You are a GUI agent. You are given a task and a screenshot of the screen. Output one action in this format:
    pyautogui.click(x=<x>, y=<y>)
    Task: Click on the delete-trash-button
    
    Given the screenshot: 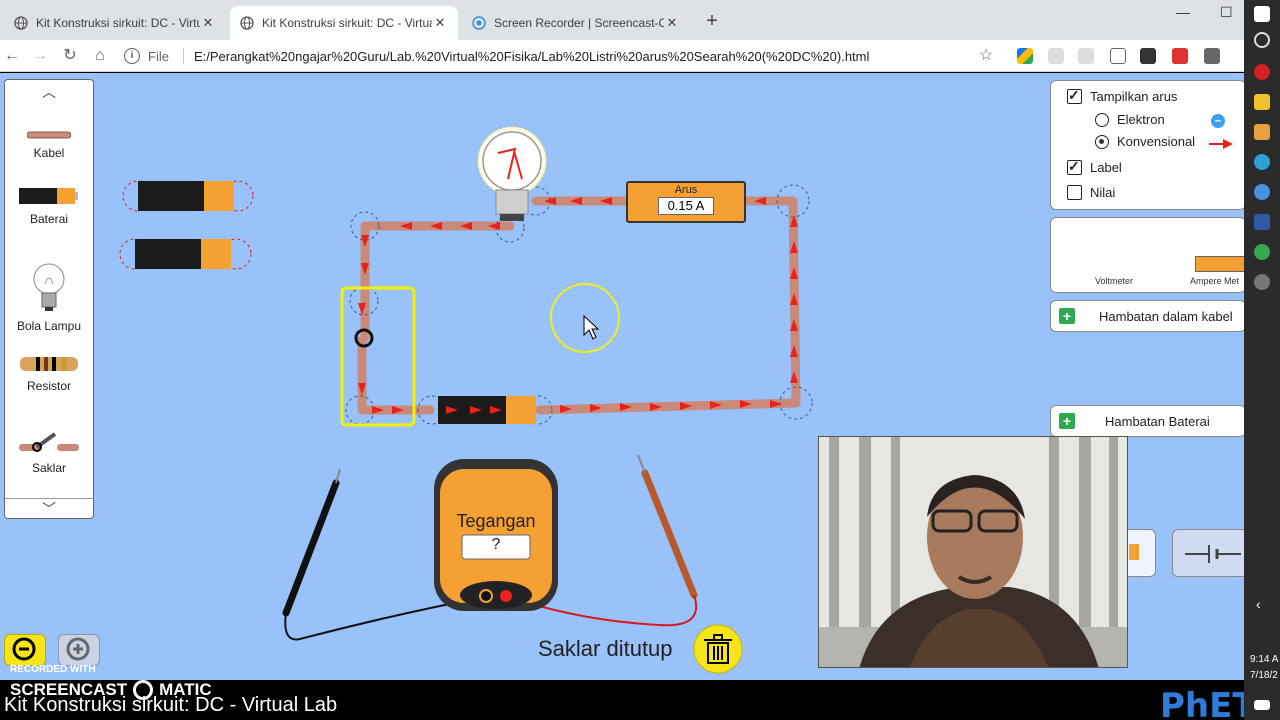 What is the action you would take?
    pyautogui.click(x=718, y=649)
    